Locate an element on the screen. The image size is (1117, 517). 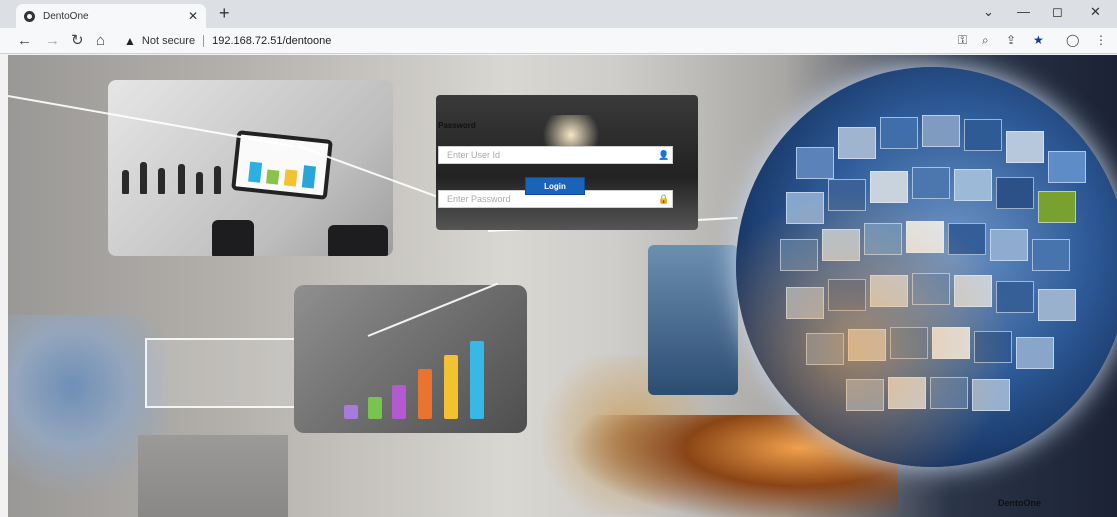
security-label: Not secure is located at coordinates (168, 41).